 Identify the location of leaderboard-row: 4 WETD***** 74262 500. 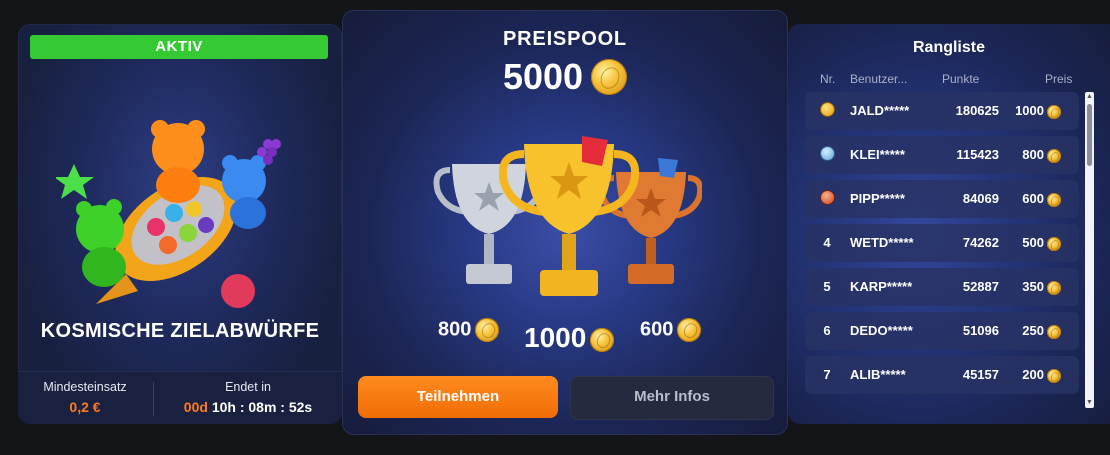
(942, 243).